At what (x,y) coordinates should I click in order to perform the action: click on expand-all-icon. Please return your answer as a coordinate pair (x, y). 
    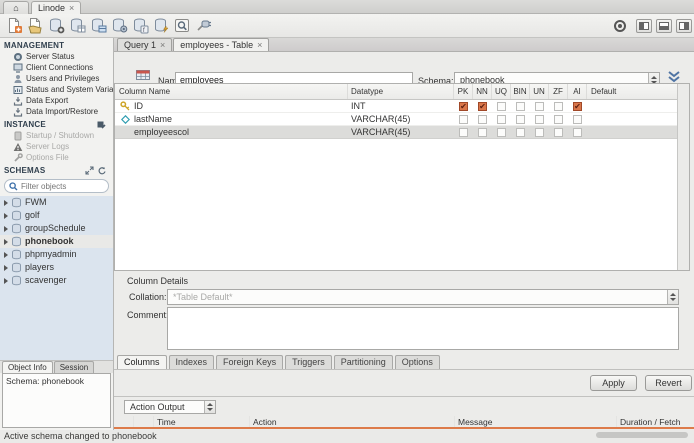
    Looking at the image, I should click on (89, 170).